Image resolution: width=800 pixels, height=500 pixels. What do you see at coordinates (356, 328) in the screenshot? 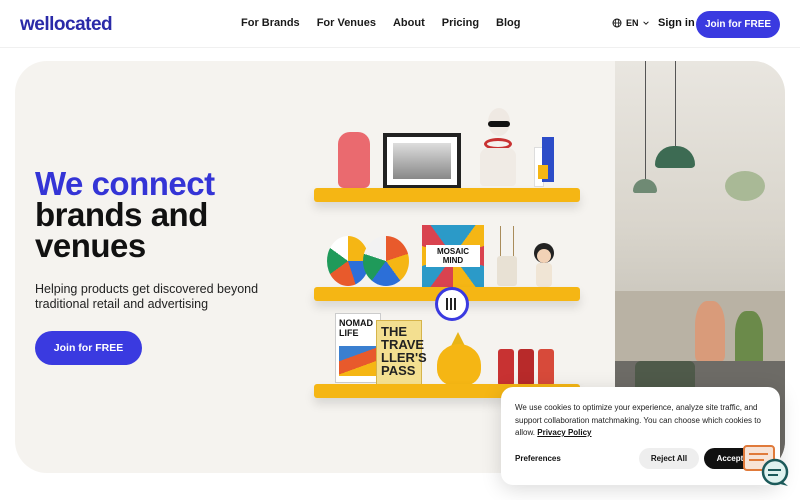
I see `book-title: NOMAD LIFE` at bounding box center [356, 328].